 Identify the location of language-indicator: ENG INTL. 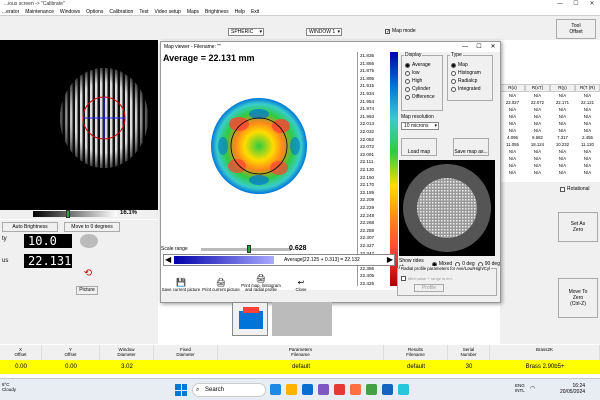
(520, 388).